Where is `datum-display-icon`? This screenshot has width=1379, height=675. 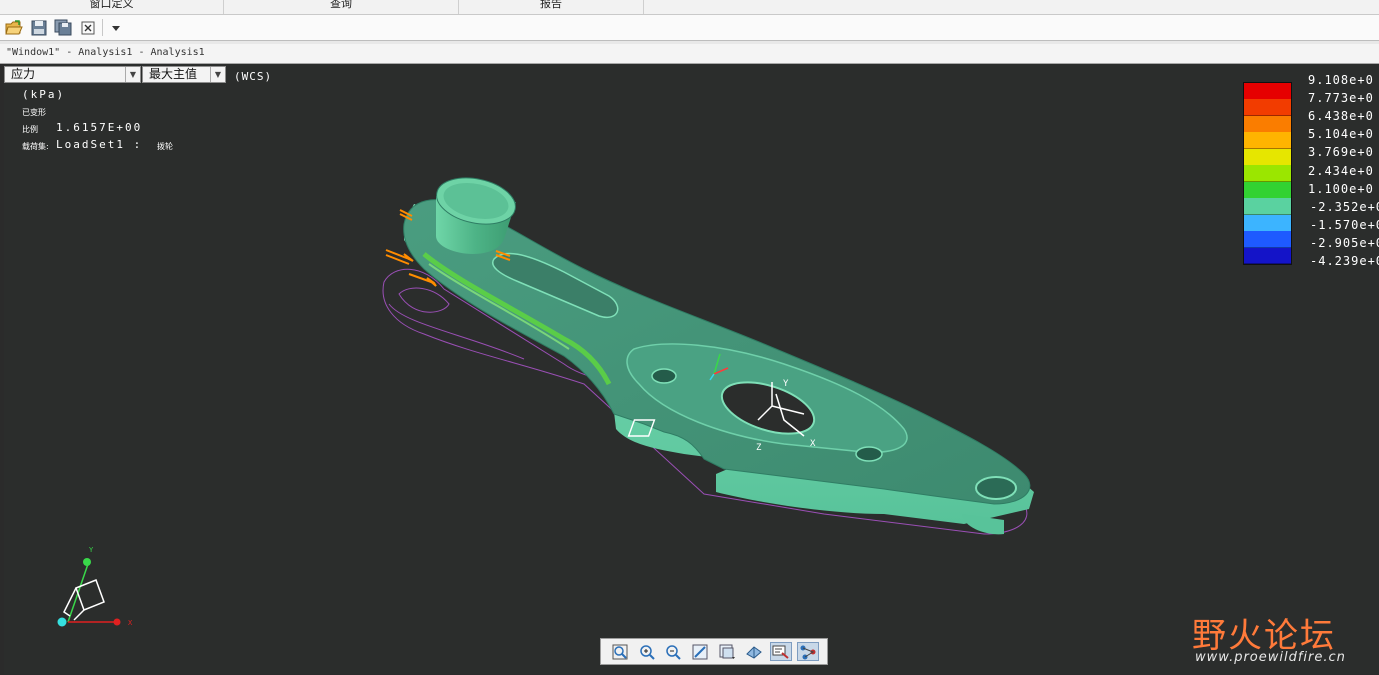 datum-display-icon is located at coordinates (808, 652).